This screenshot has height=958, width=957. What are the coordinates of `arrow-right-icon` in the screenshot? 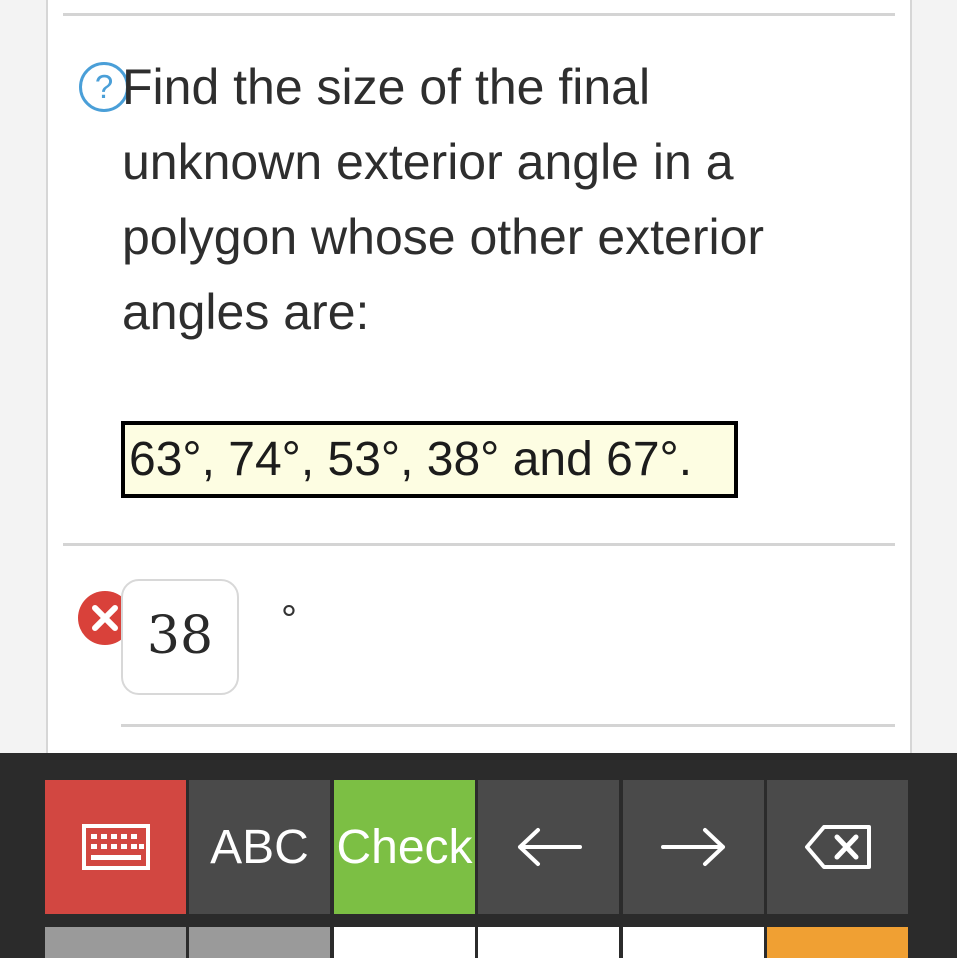 It's located at (692, 847).